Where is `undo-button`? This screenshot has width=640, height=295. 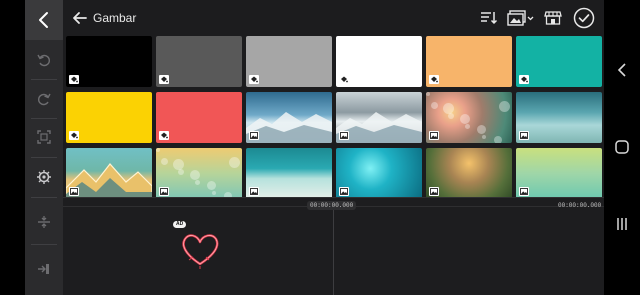 undo-button is located at coordinates (44, 60).